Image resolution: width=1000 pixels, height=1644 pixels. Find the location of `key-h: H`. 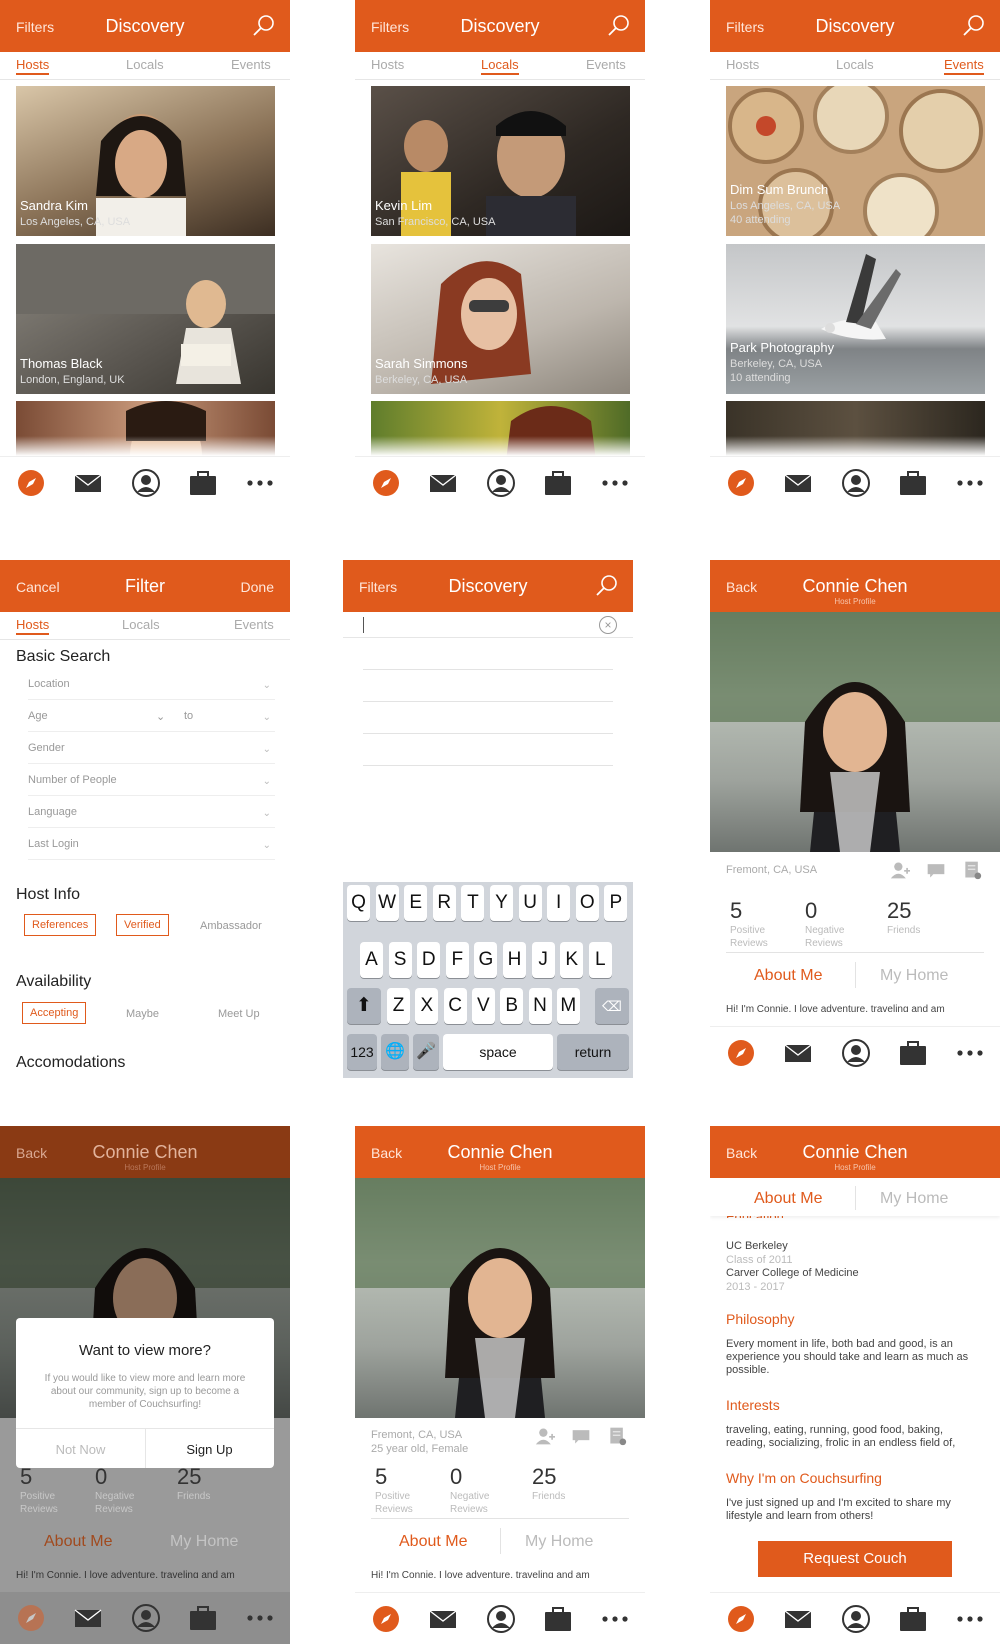

key-h: H is located at coordinates (514, 960).